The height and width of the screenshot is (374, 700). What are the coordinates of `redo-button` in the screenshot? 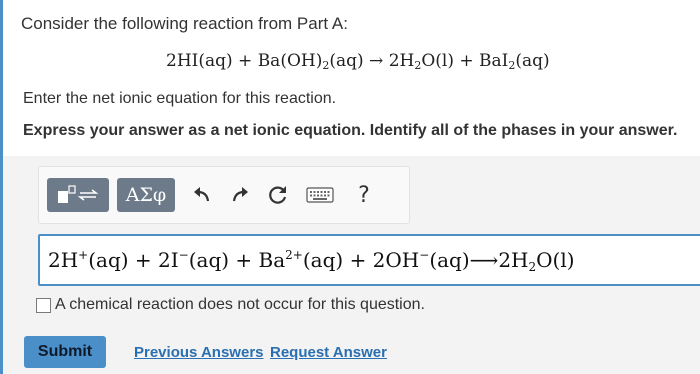 It's located at (240, 195).